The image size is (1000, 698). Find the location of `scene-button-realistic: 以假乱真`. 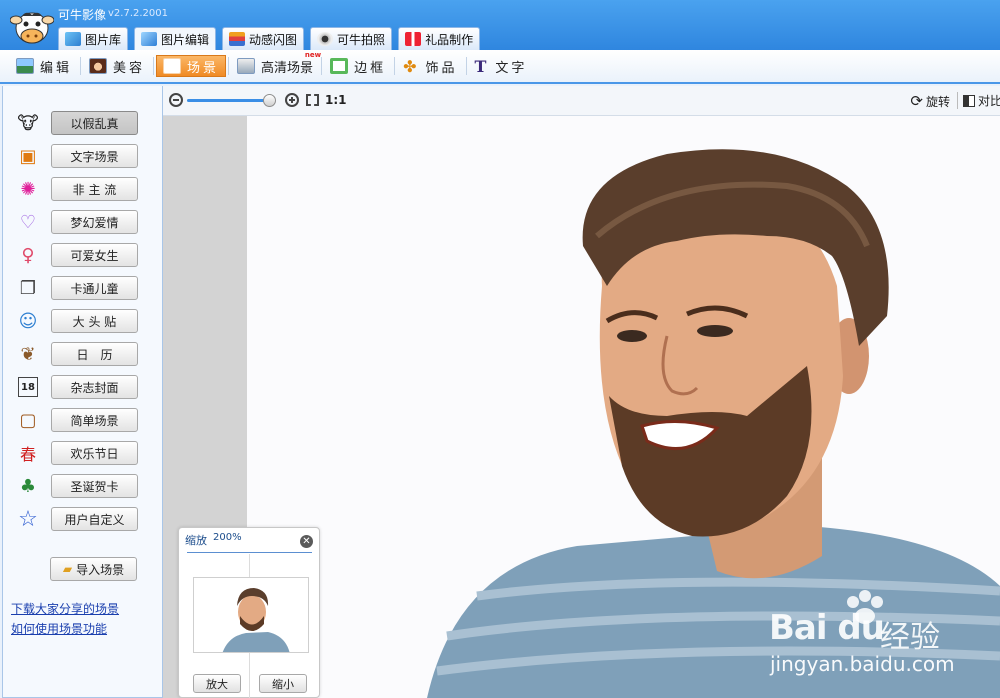

scene-button-realistic: 以假乱真 is located at coordinates (94, 123).